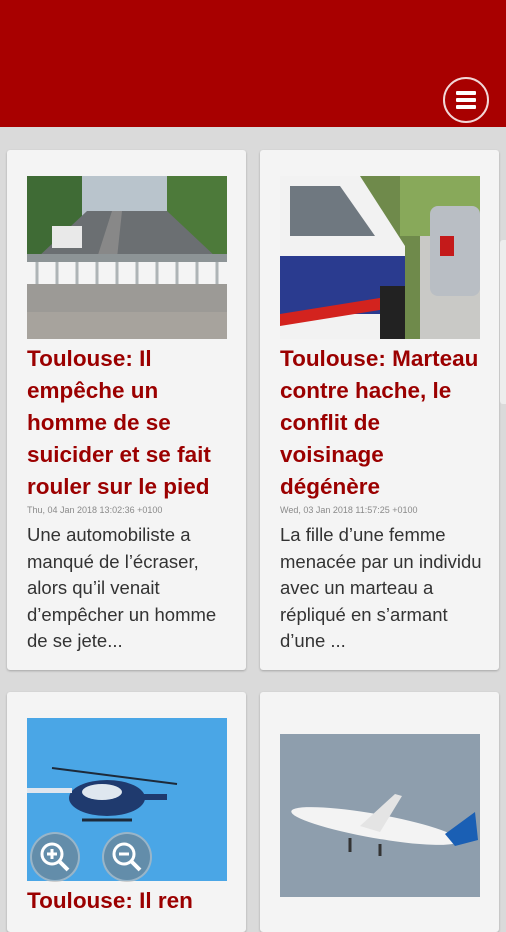 This screenshot has height=932, width=506. I want to click on menu-button, so click(466, 100).